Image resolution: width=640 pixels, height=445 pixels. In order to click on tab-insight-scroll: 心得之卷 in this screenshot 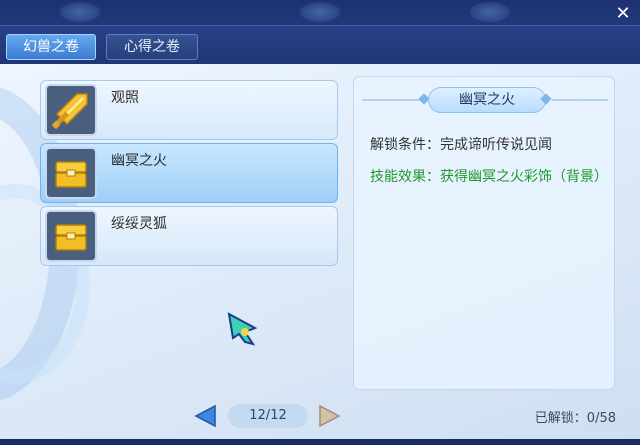, I will do `click(152, 47)`.